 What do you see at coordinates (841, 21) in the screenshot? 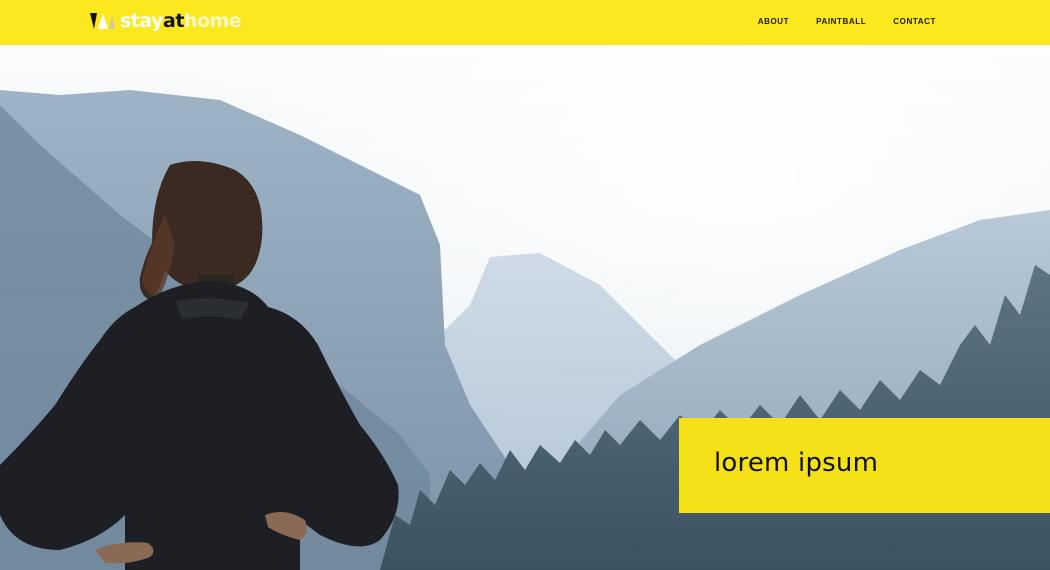
I see `nav-link-paintball: PAINTBALL` at bounding box center [841, 21].